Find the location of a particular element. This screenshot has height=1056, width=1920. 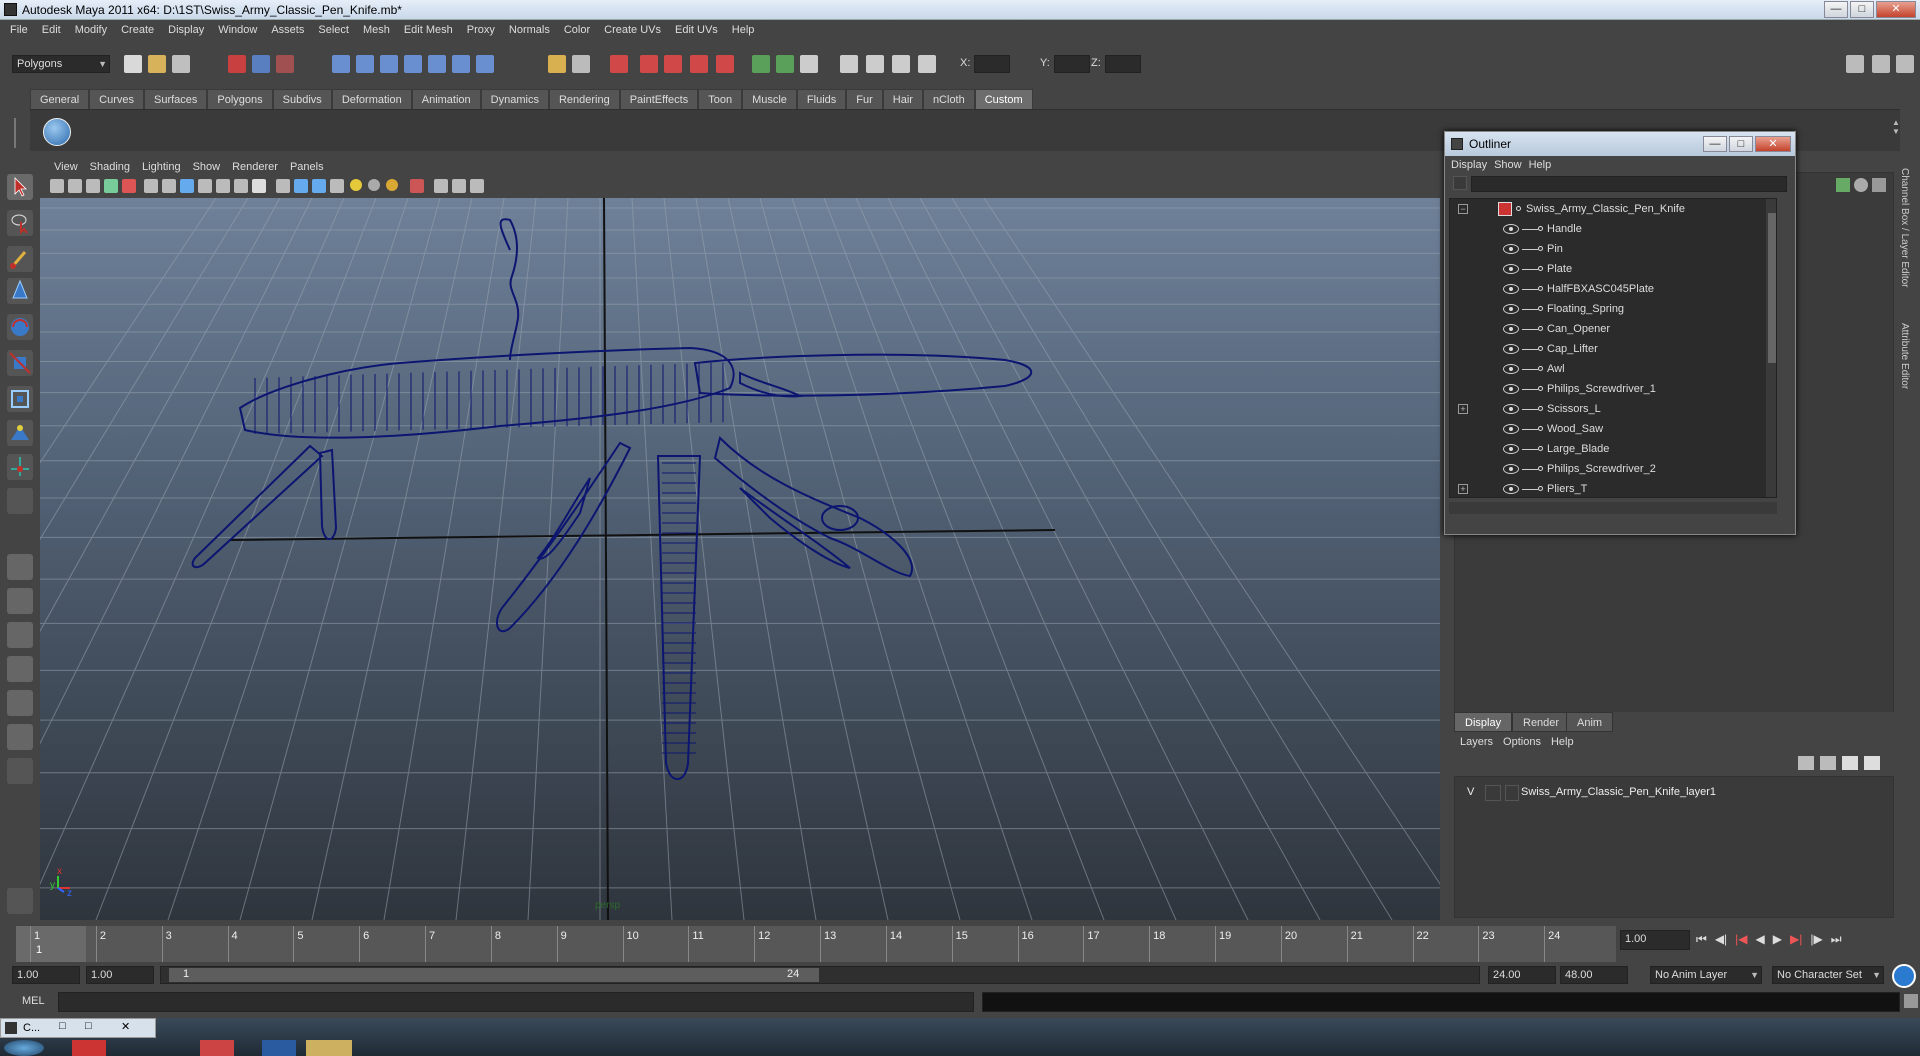

checker-icon is located at coordinates (337, 186).